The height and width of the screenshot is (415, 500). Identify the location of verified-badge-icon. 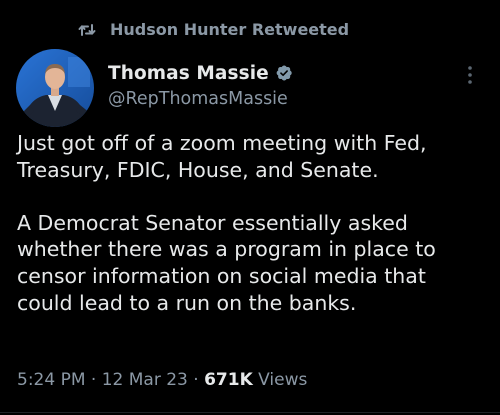
(284, 73).